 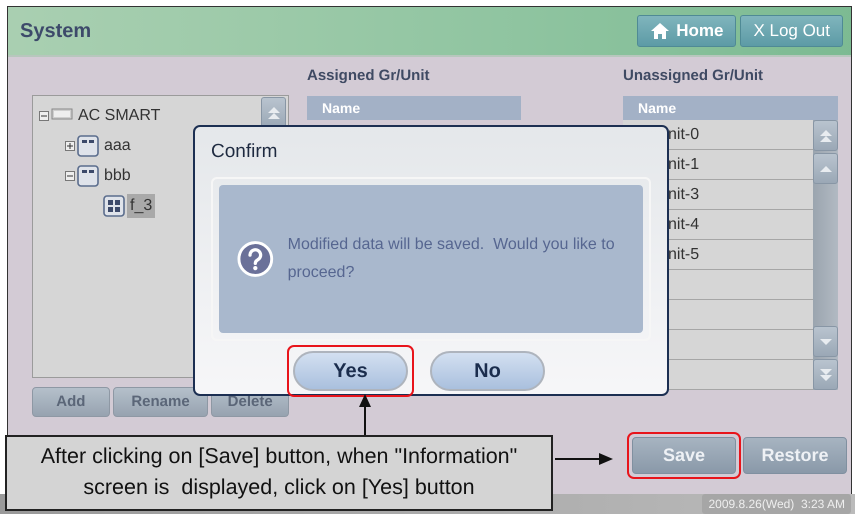 What do you see at coordinates (825, 255) in the screenshot?
I see `scrollbar` at bounding box center [825, 255].